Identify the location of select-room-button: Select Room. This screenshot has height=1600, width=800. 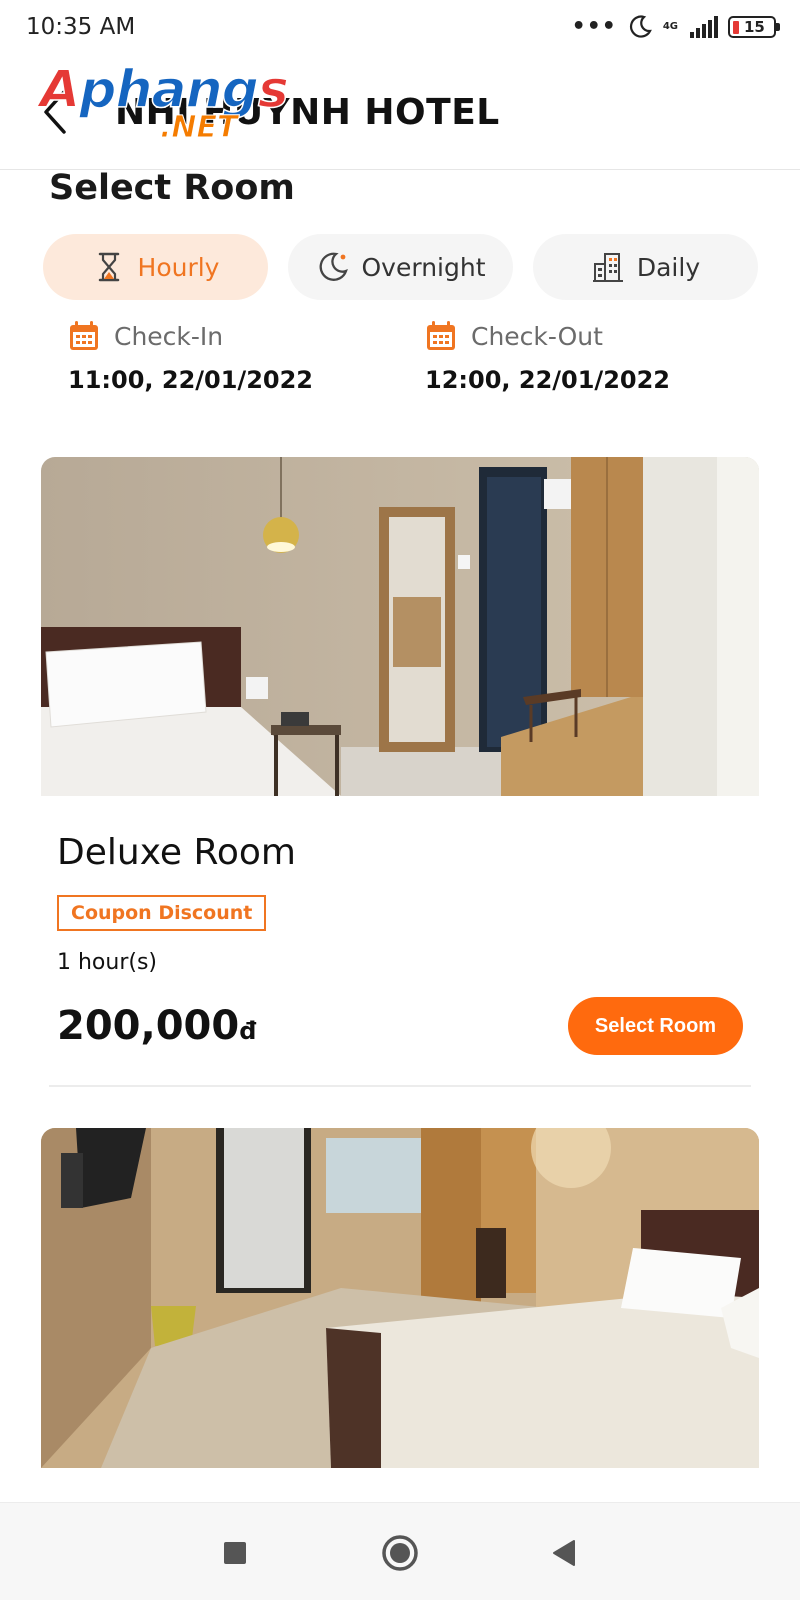
(655, 1026).